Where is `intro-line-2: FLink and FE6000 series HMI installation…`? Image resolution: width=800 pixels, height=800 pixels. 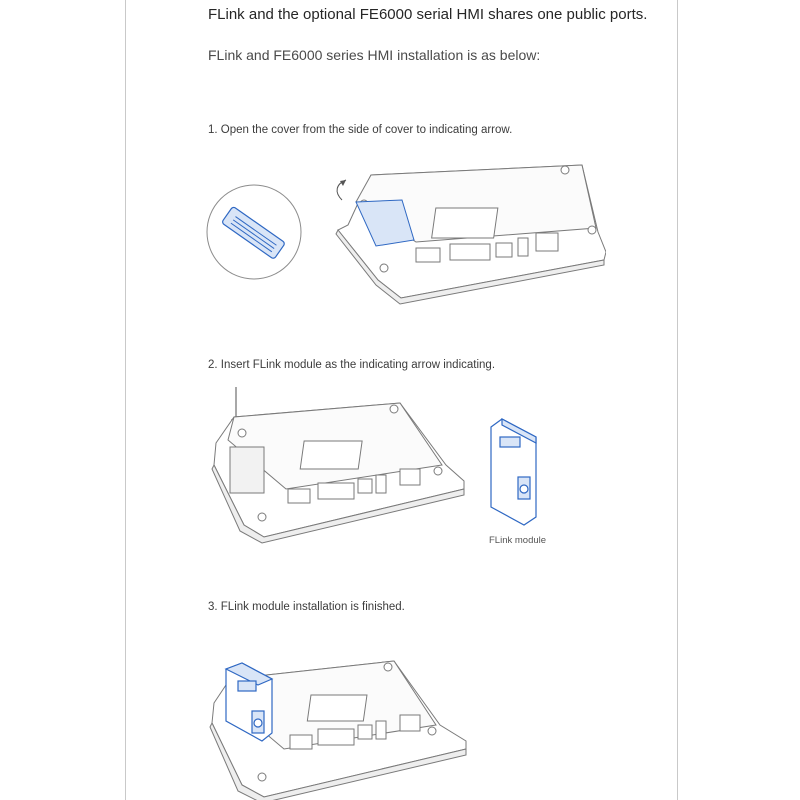
intro-line-2: FLink and FE6000 series HMI installation… is located at coordinates (374, 55).